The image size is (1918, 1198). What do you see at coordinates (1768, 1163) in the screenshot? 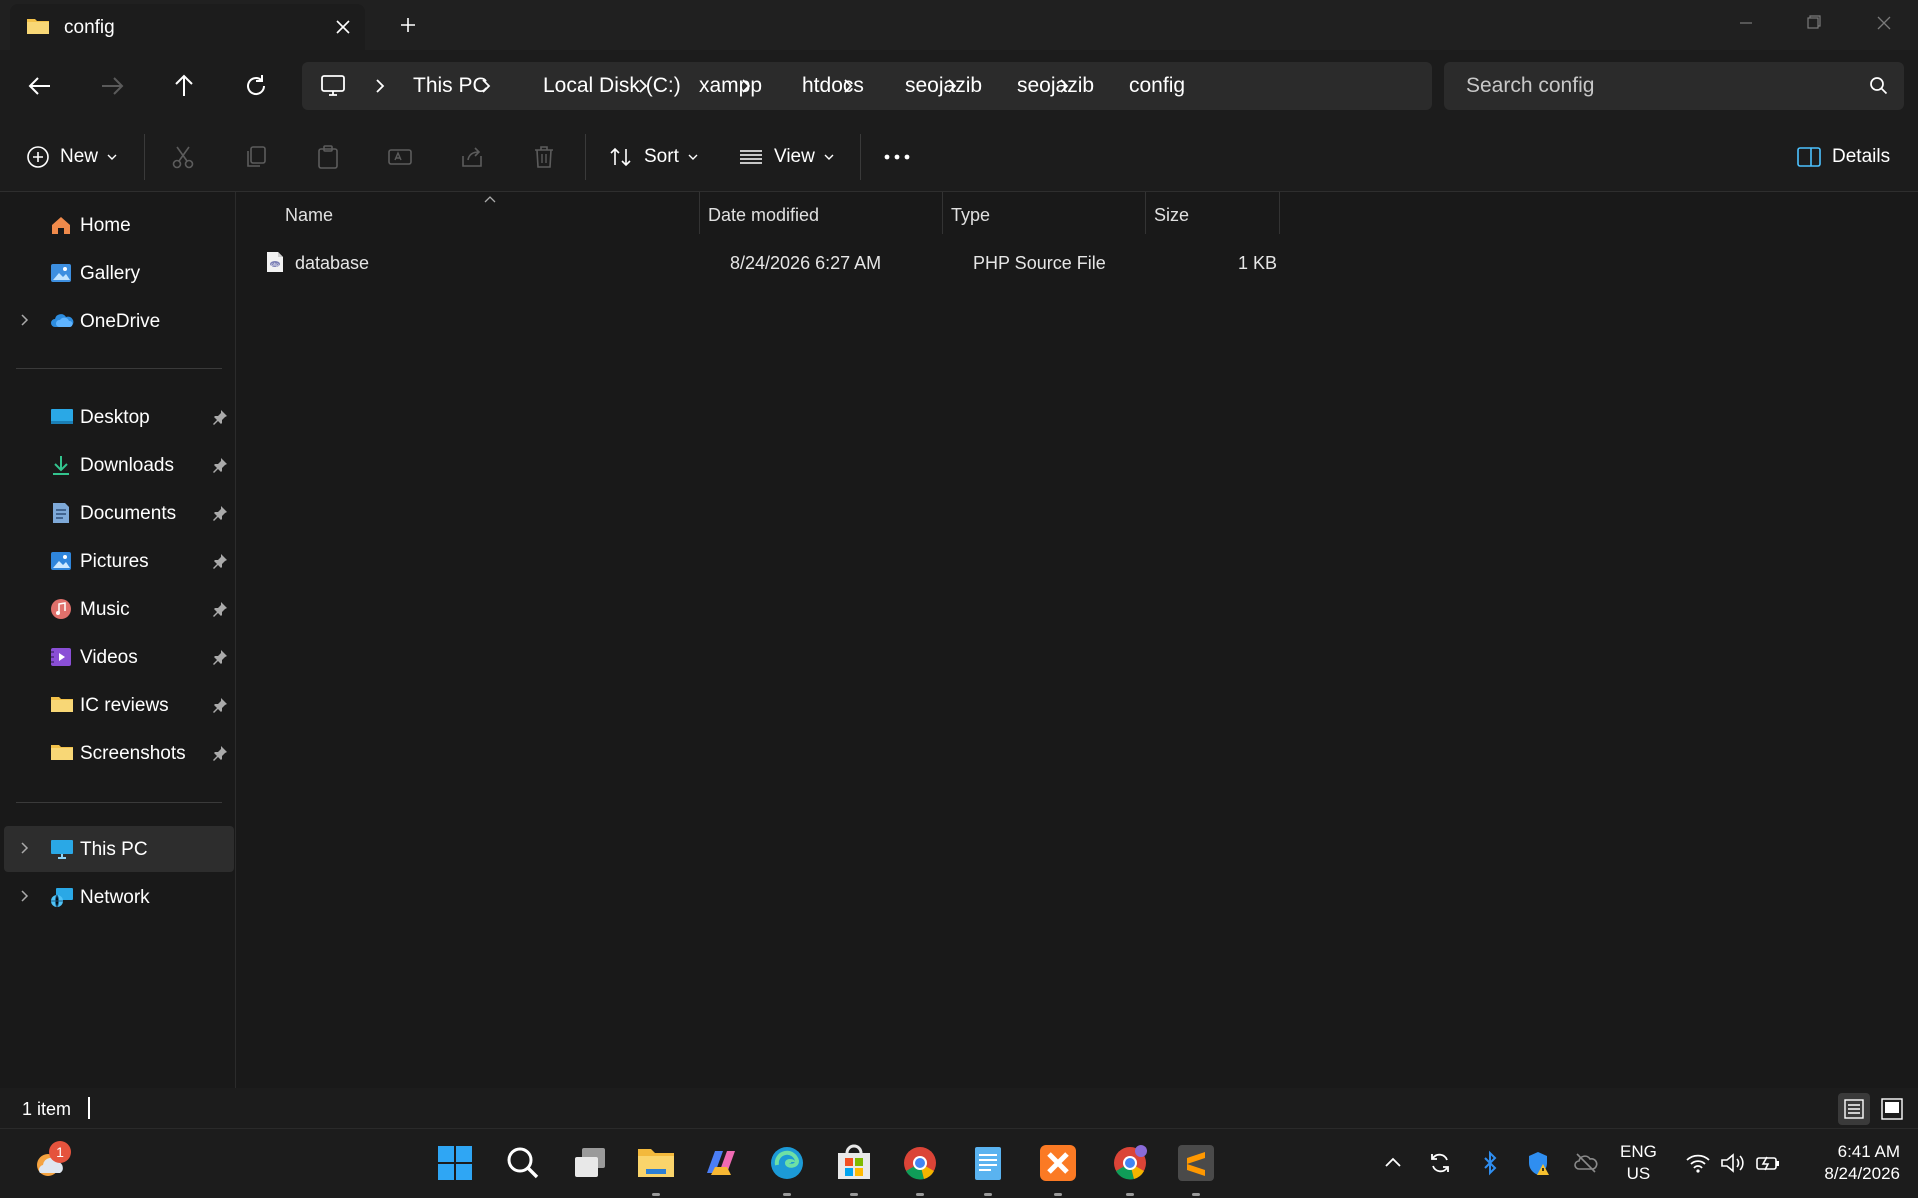
I see `battery-charging-icon` at bounding box center [1768, 1163].